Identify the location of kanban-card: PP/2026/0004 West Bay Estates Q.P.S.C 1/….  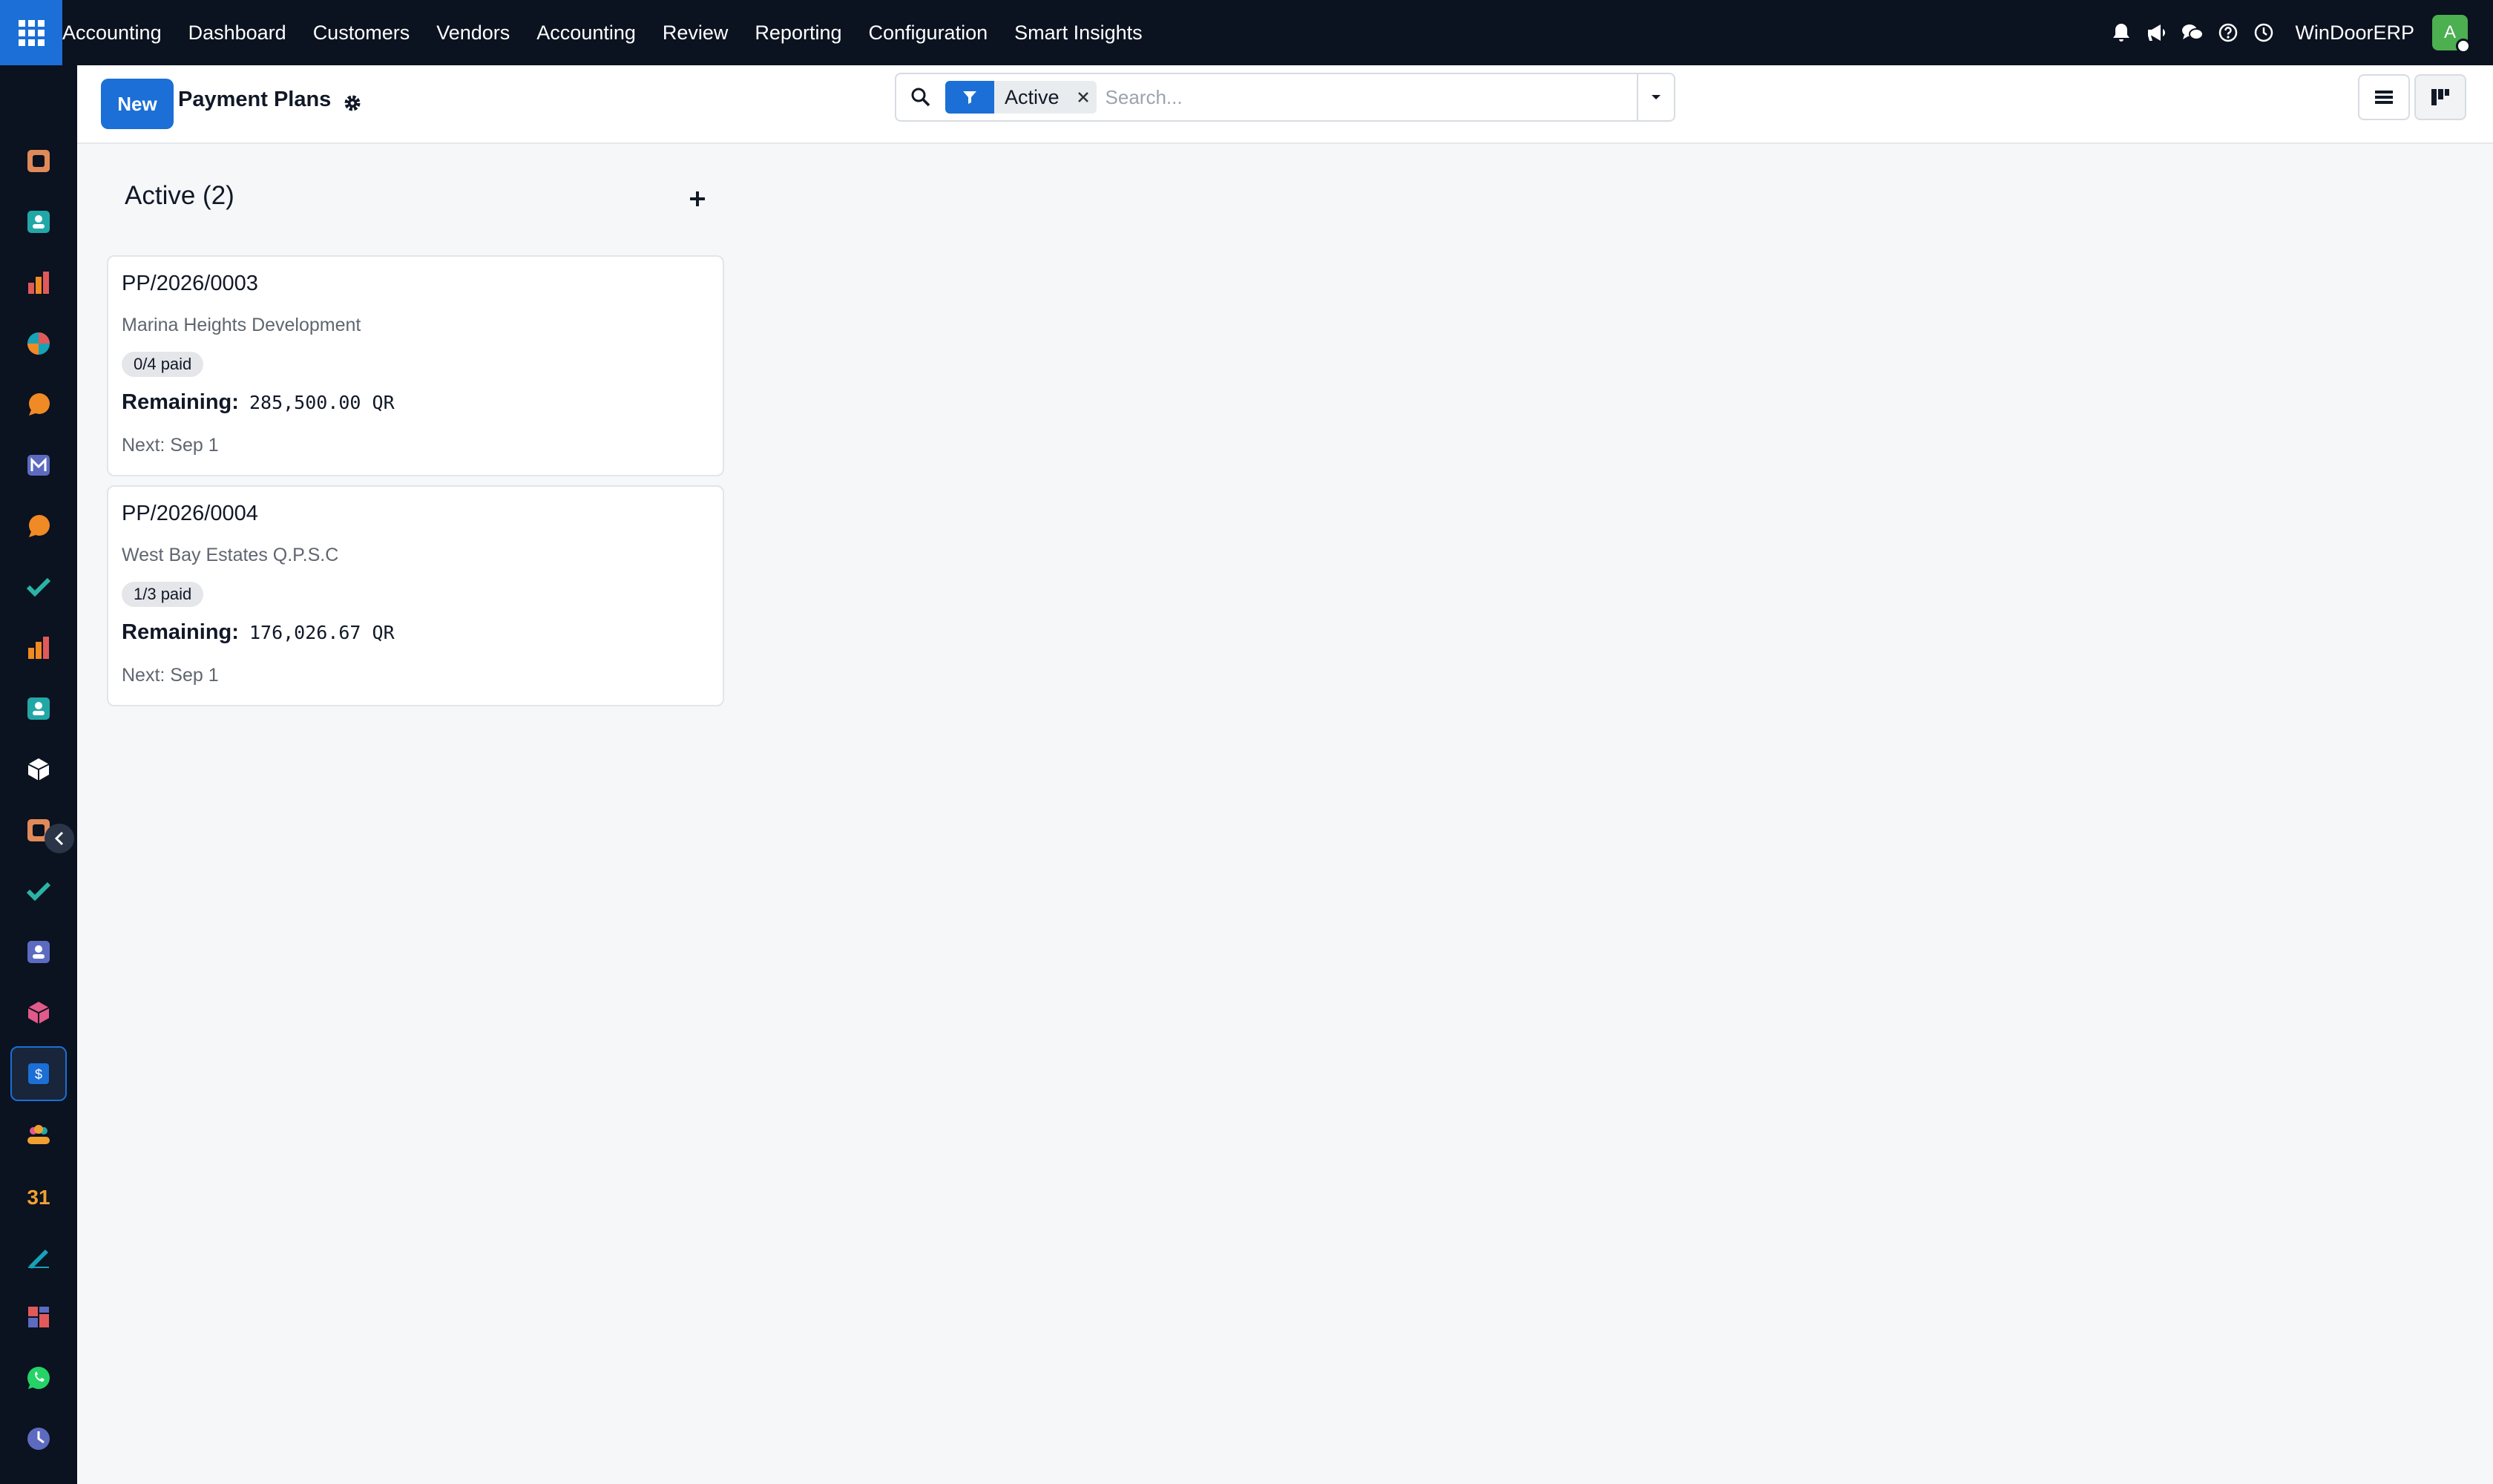
(415, 595).